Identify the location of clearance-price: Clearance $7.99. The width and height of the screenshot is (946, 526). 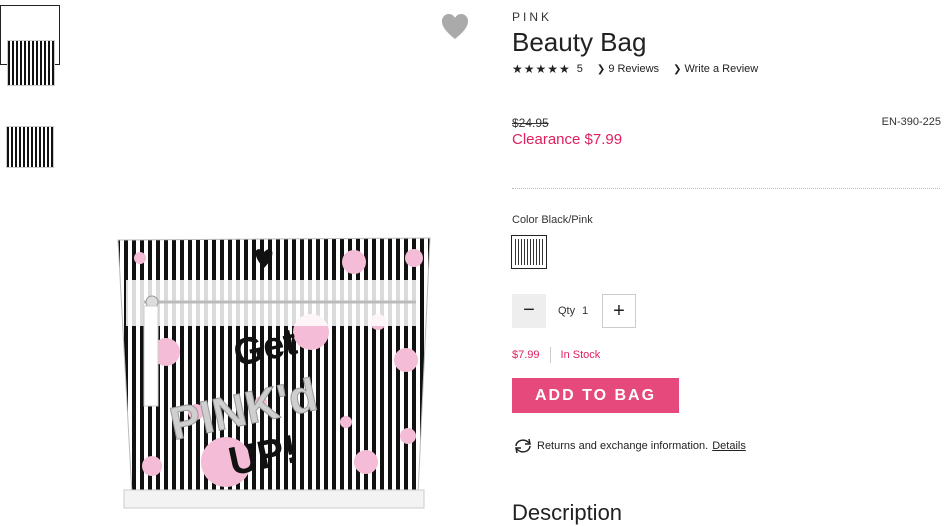
(567, 139).